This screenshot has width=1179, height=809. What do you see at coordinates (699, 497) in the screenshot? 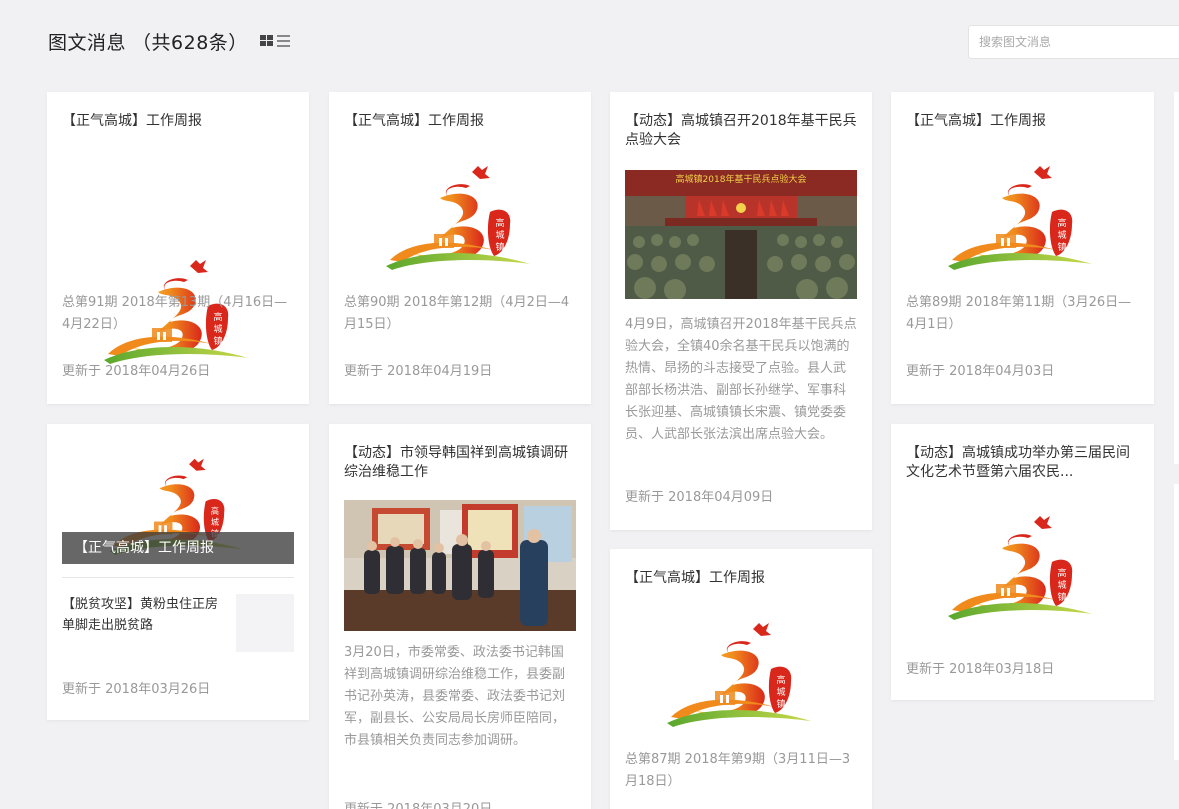
I see `card-updated-time: 更新于 2018年04月09日` at bounding box center [699, 497].